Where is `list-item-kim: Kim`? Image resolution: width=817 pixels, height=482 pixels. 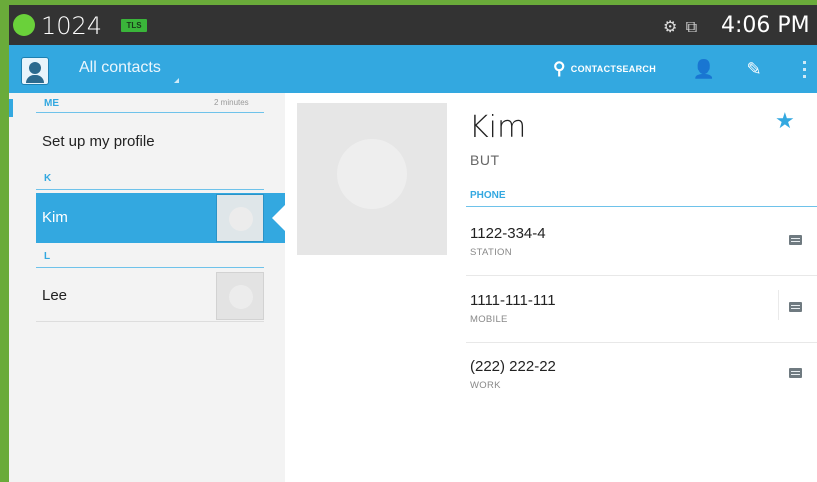 list-item-kim: Kim is located at coordinates (150, 218).